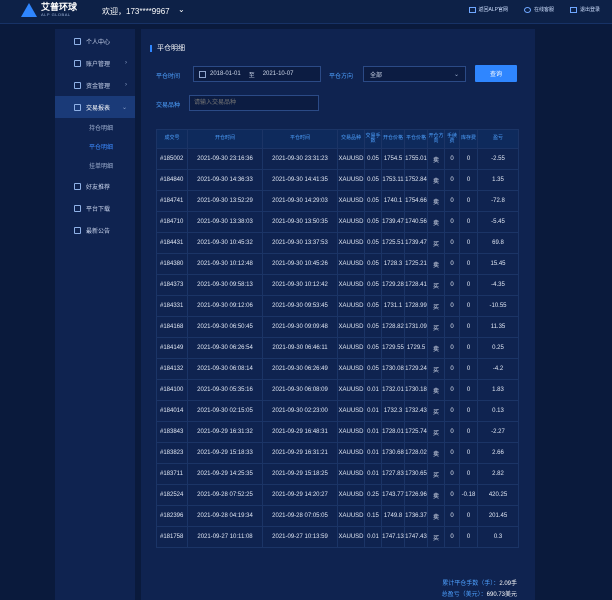 The image size is (612, 600). Describe the element at coordinates (77, 107) in the screenshot. I see `report-icon` at that location.